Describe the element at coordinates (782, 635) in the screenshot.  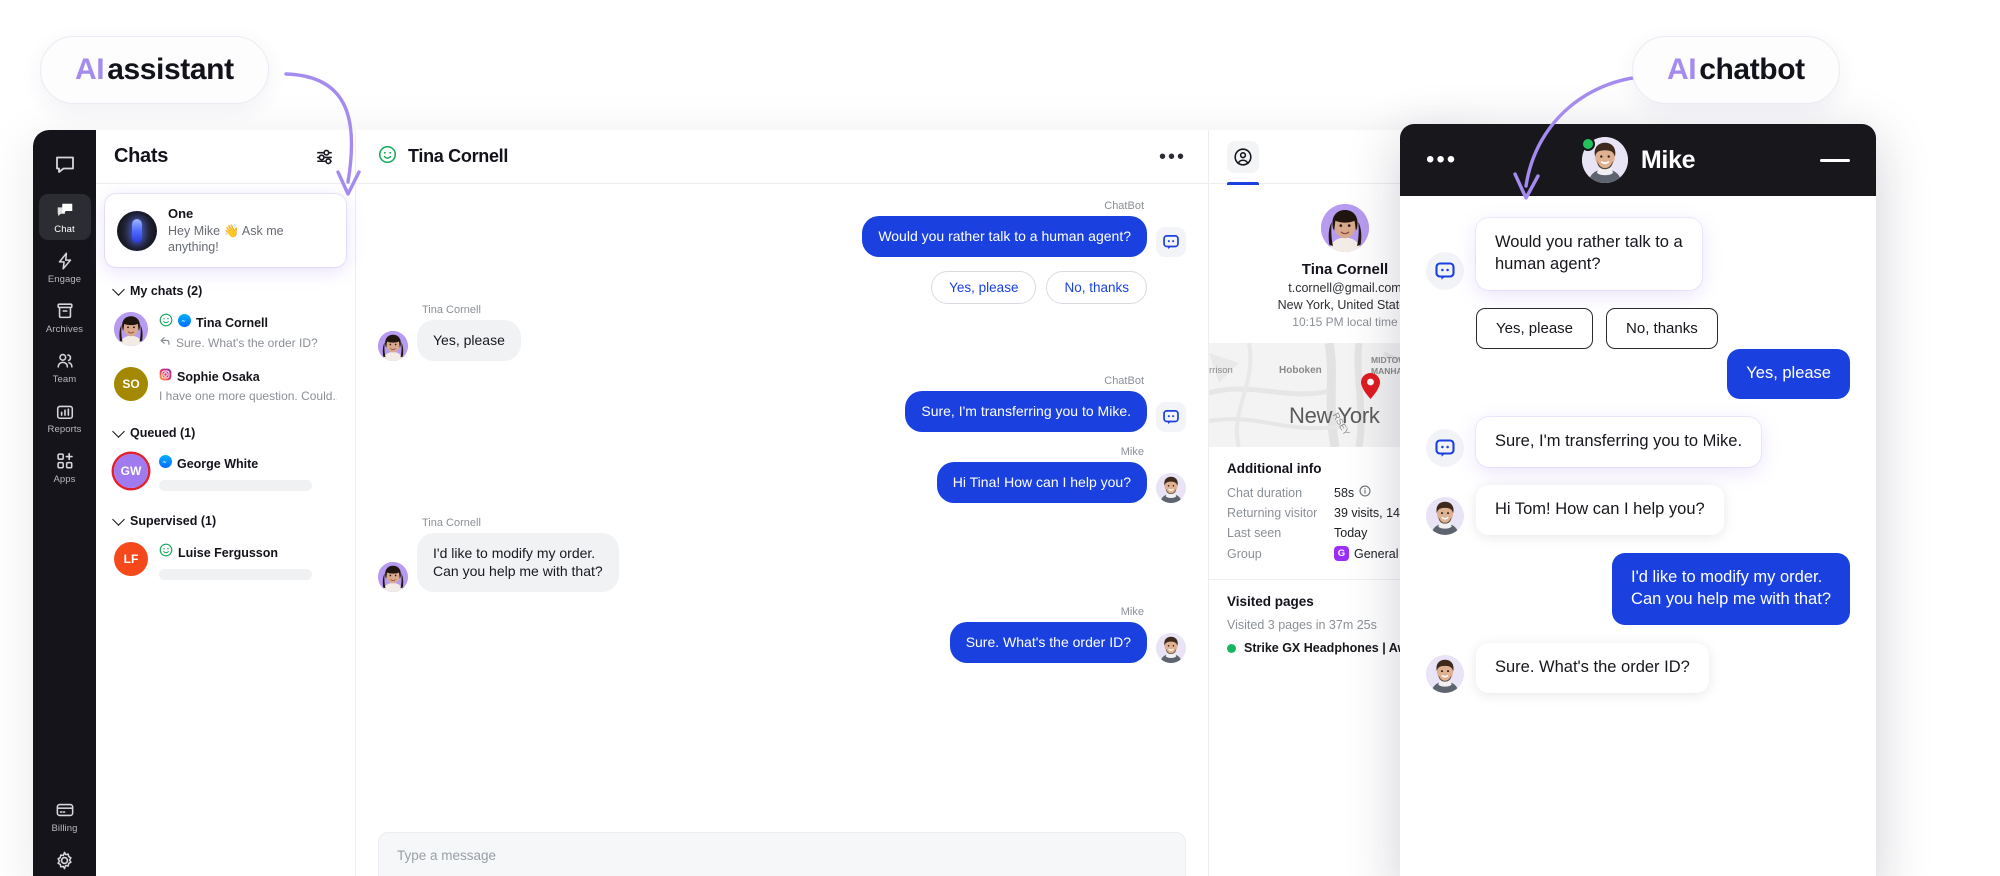
I see `message-group: Mike Sure. What's the order ID?` at that location.